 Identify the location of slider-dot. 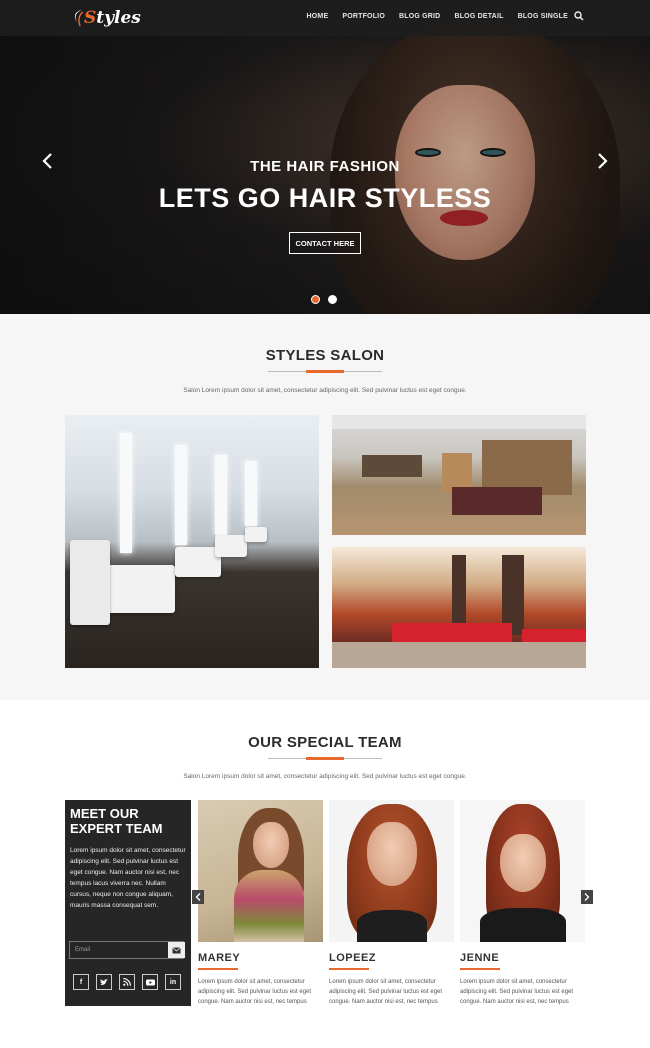
(332, 299).